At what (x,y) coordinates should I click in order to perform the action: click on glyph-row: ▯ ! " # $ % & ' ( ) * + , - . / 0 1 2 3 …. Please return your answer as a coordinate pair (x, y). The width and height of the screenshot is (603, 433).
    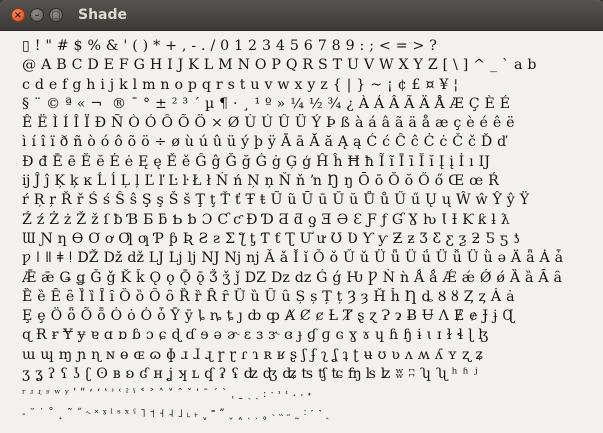
    Looking at the image, I should click on (230, 46).